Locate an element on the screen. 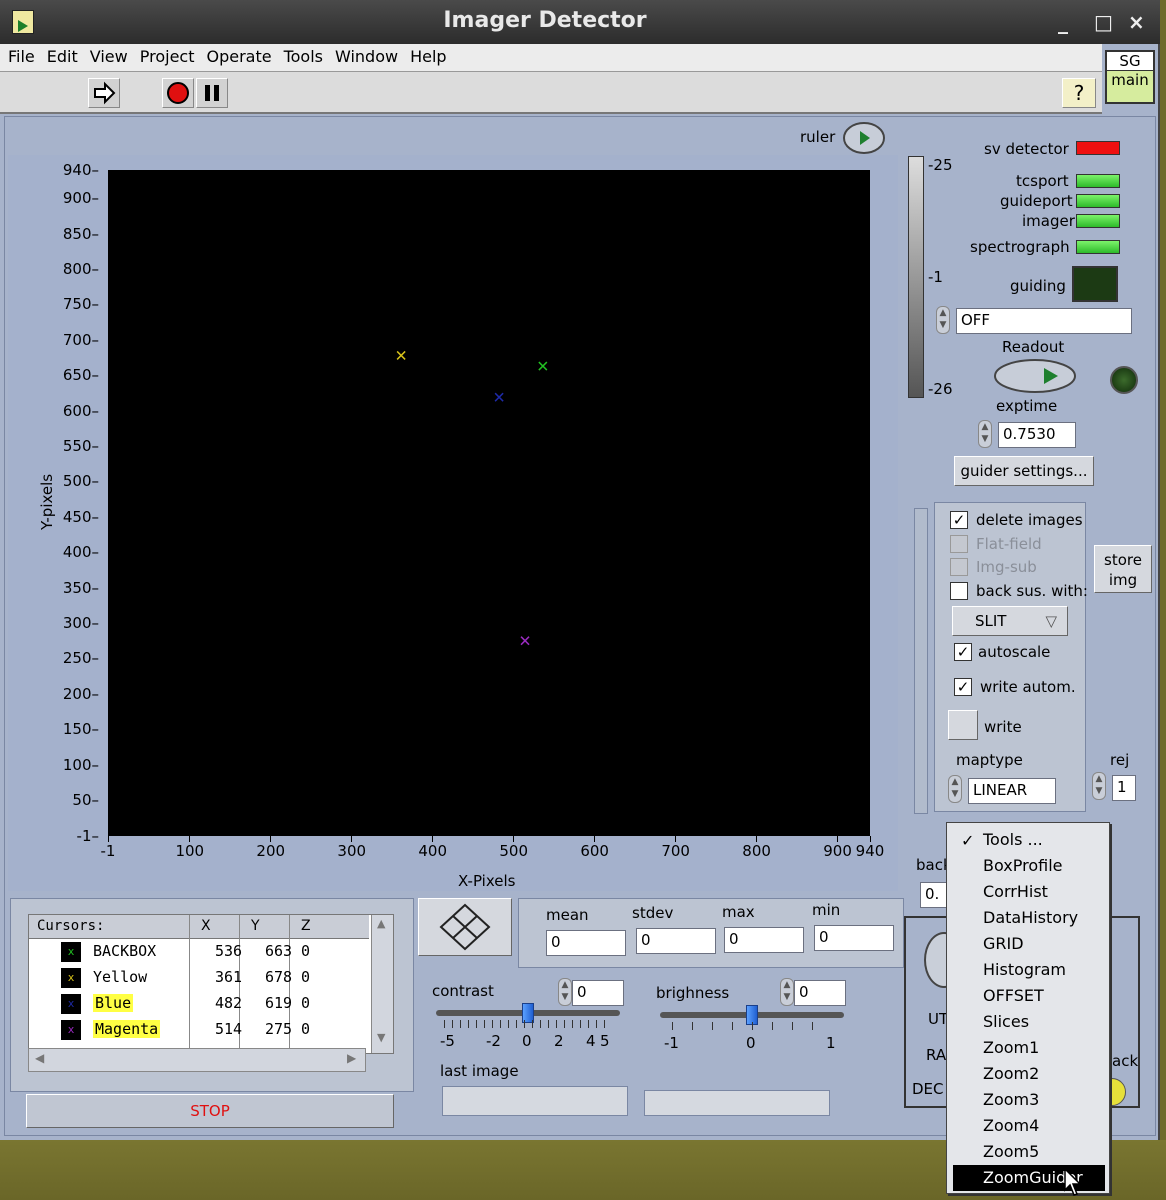  menu-item-datahistory: DataHistory is located at coordinates (1029, 918).